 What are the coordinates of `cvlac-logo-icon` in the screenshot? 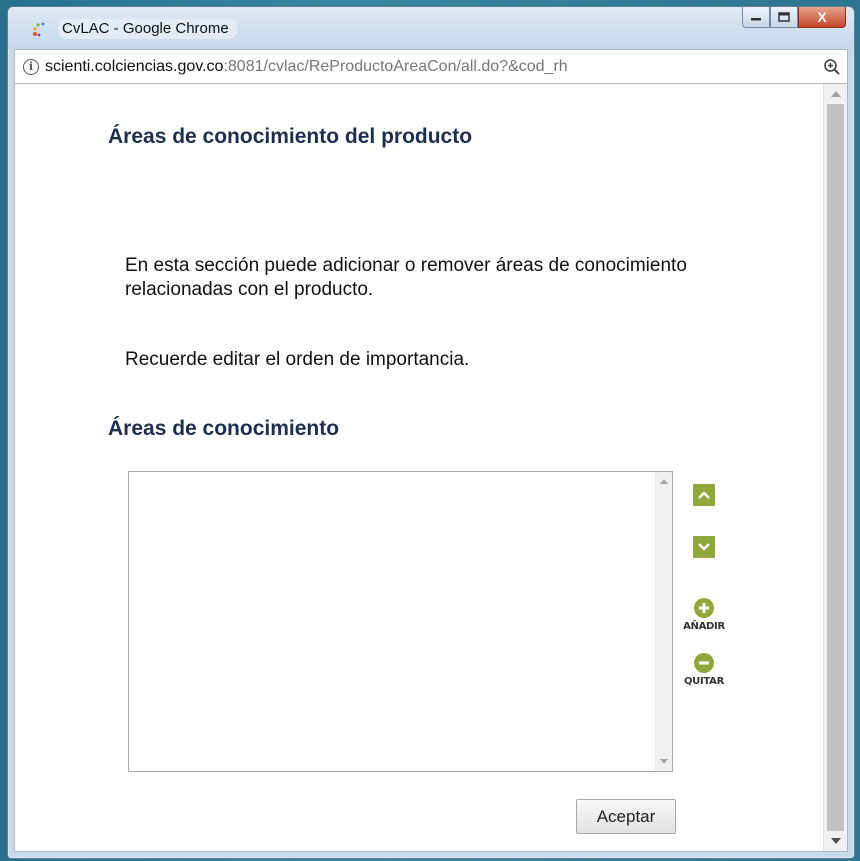 It's located at (39, 29).